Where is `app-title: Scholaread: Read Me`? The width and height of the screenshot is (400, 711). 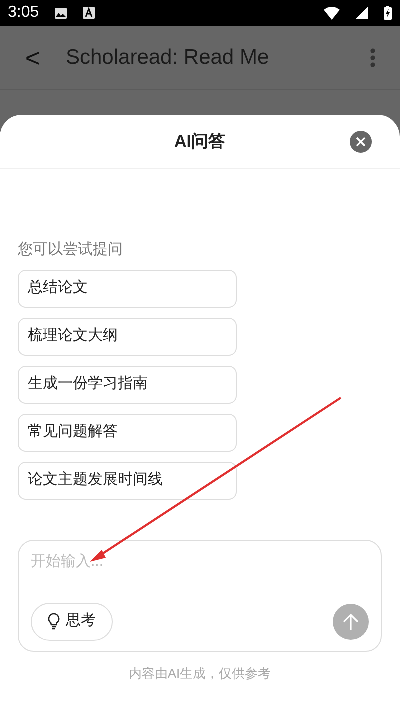
app-title: Scholaread: Read Me is located at coordinates (168, 57).